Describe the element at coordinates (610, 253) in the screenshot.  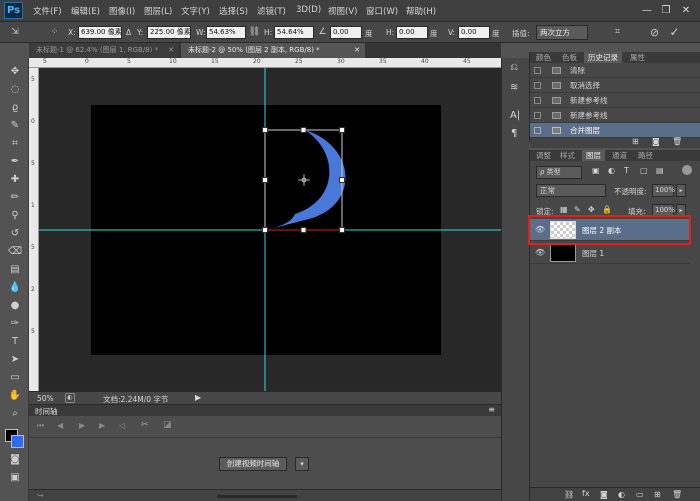
I see `layer-row: 👁 图层 1` at that location.